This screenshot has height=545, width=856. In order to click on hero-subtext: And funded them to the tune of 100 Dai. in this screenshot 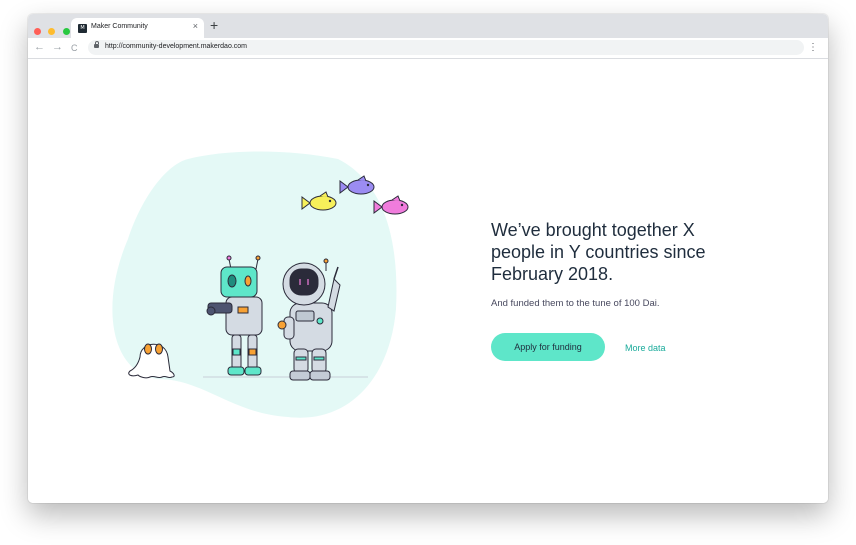, I will do `click(575, 303)`.